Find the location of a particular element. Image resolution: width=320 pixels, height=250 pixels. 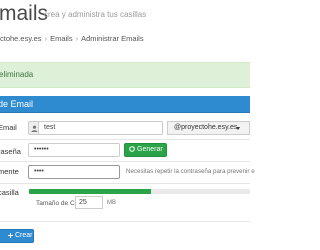

page-title: mails is located at coordinates (24, 13).